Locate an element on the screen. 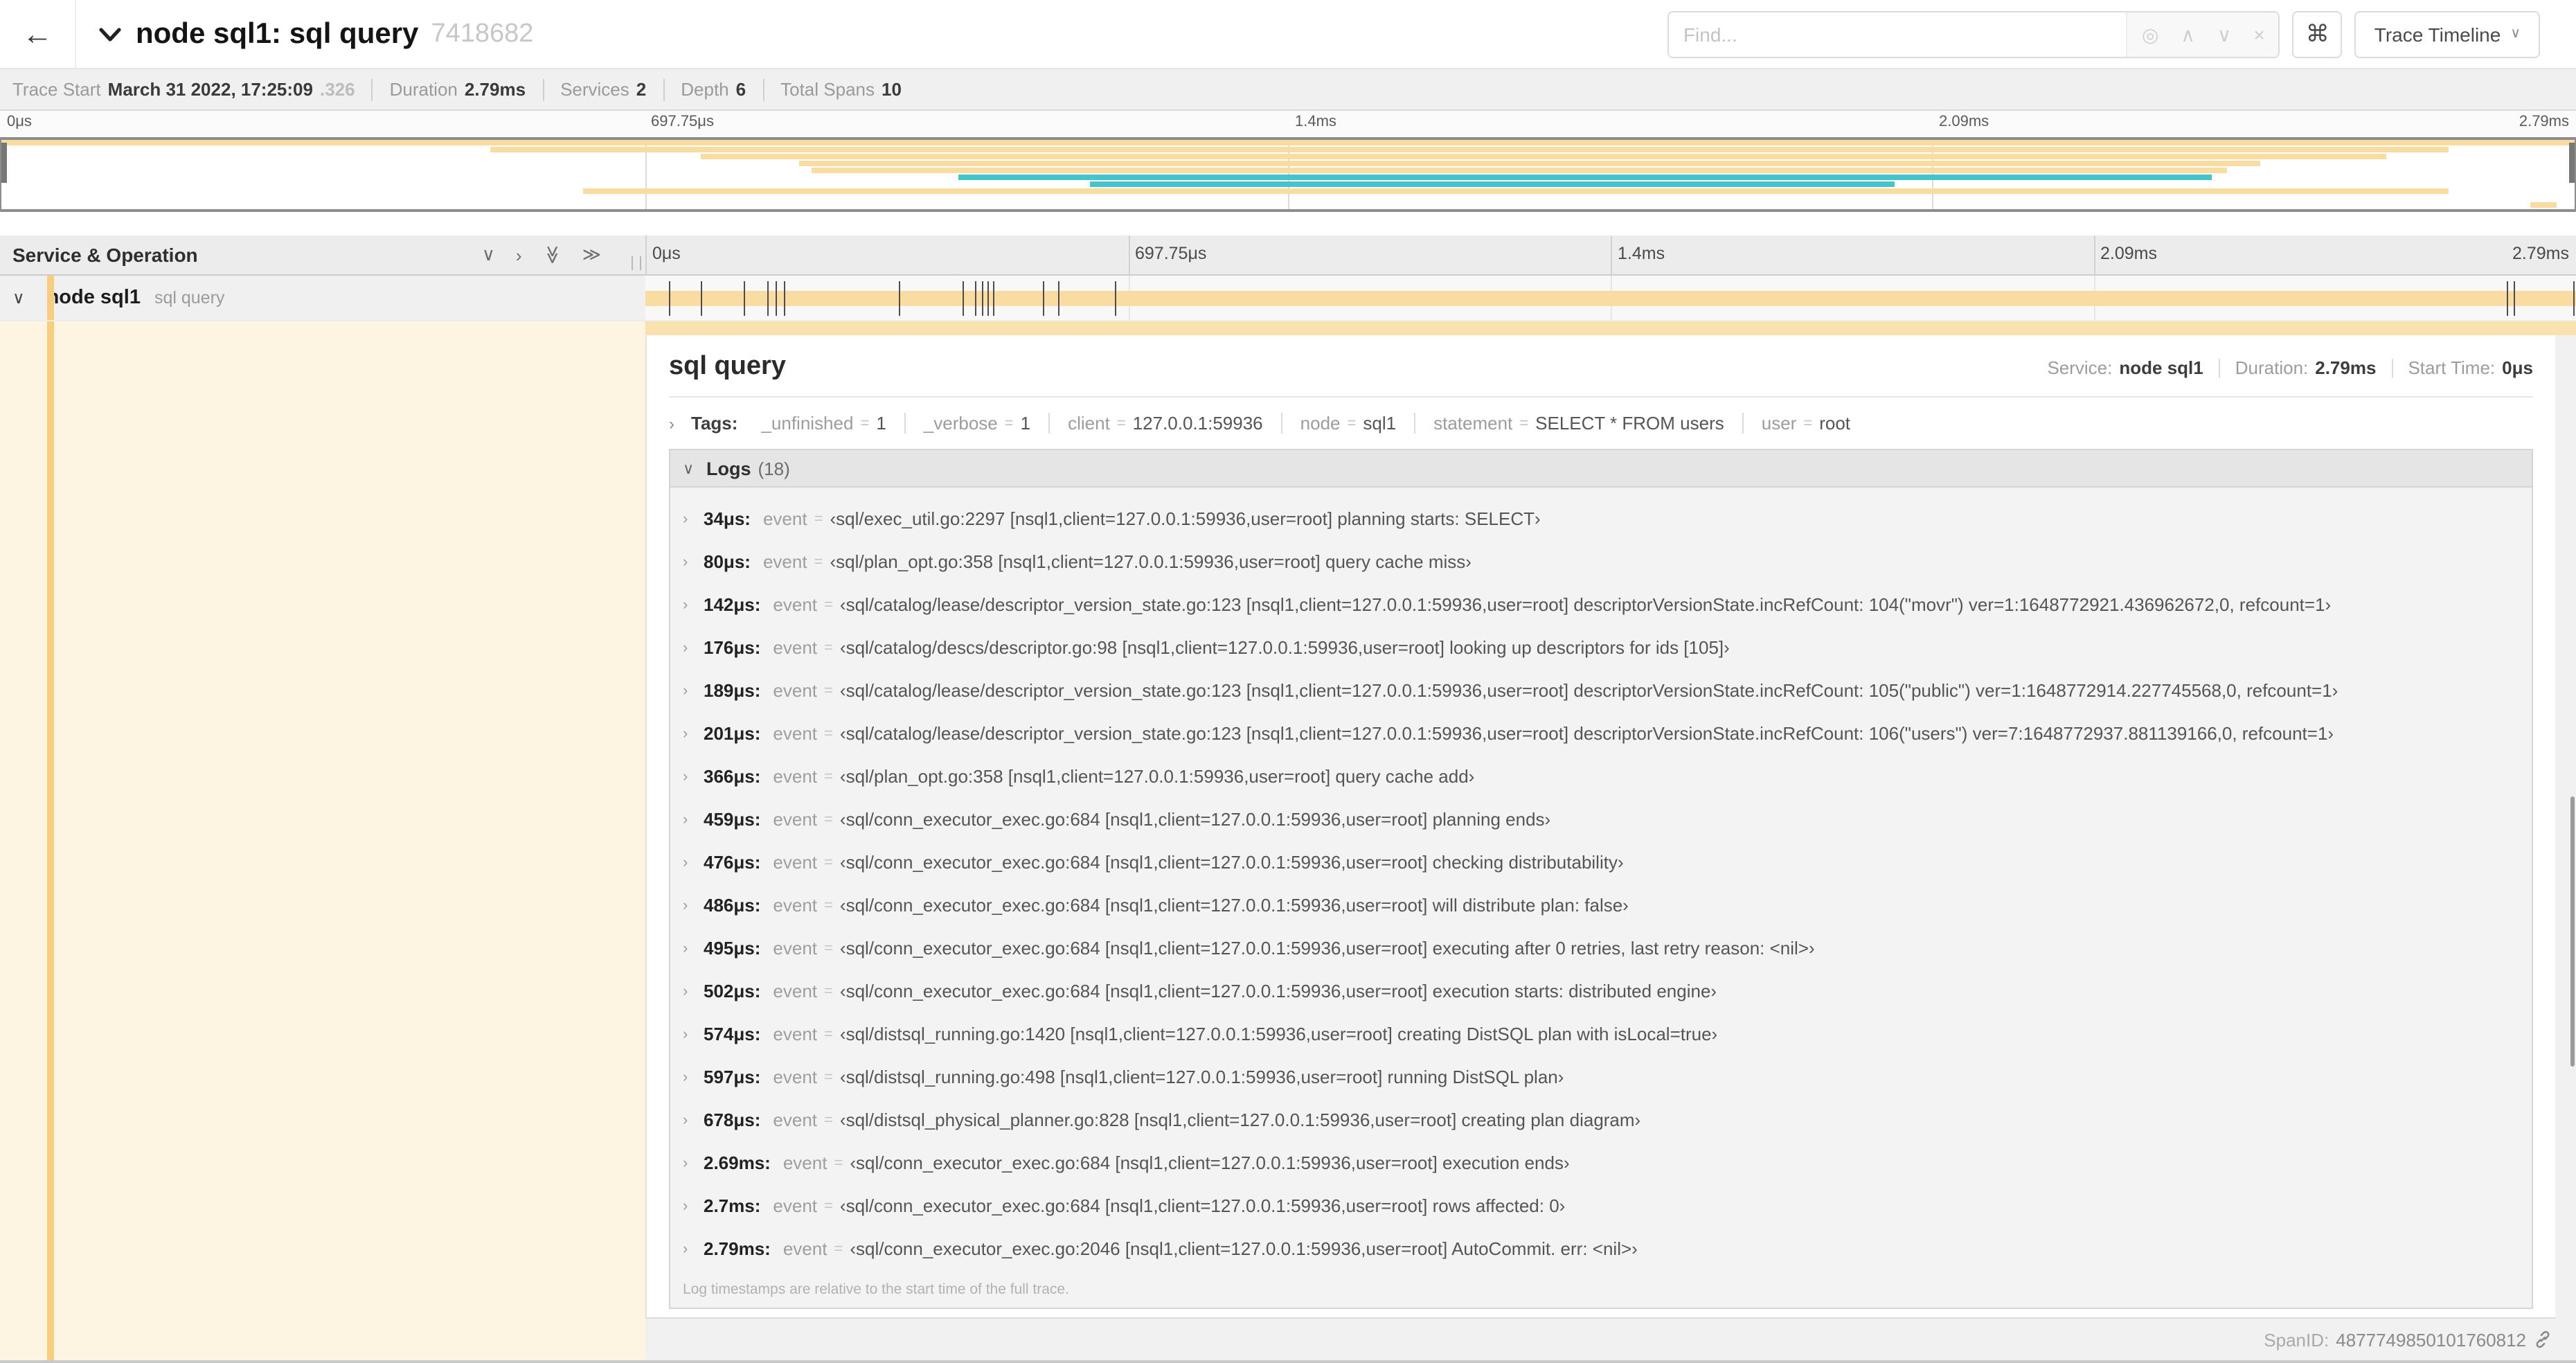  tag-item: _verbose = 1 is located at coordinates (976, 424).